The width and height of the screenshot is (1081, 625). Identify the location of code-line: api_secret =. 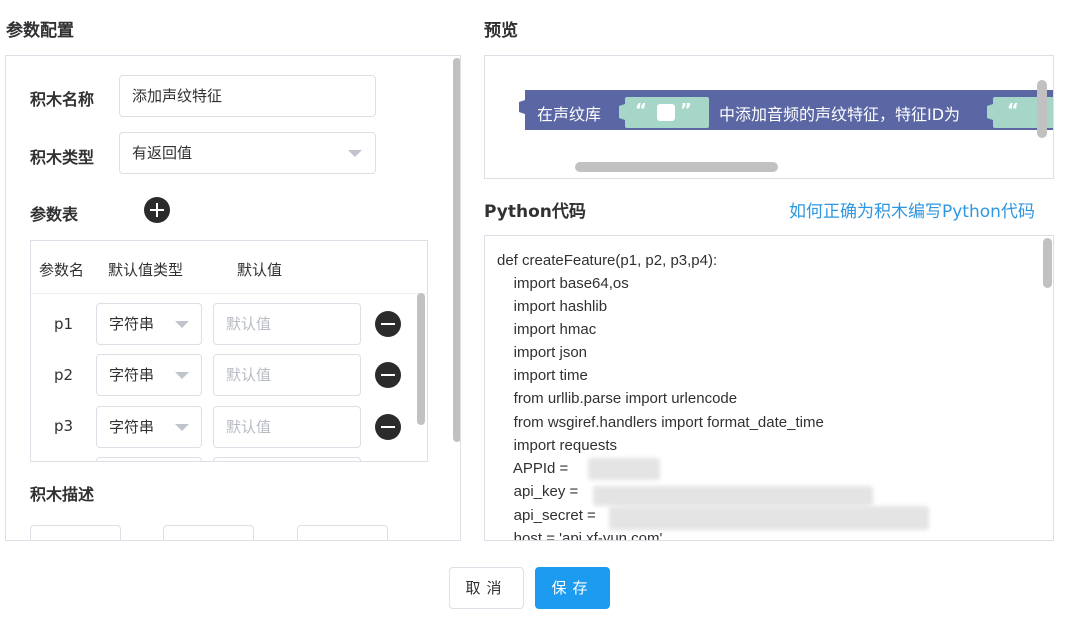
(546, 515).